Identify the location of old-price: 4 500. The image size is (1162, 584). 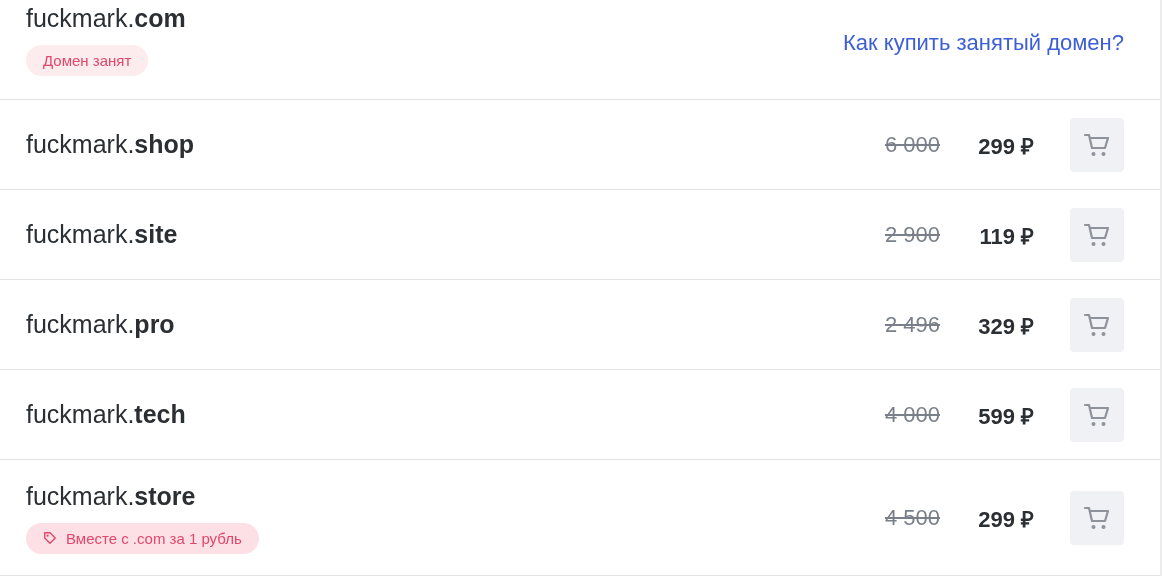
(912, 517).